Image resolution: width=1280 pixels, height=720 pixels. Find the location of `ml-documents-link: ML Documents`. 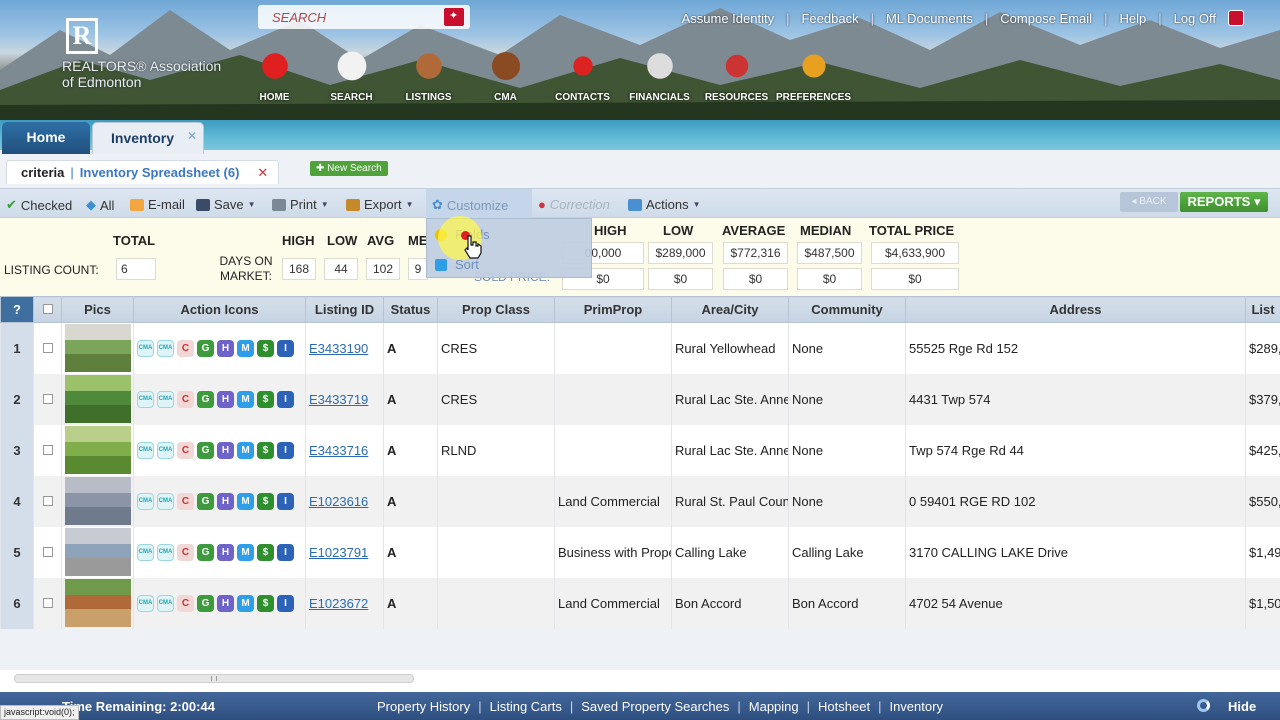

ml-documents-link: ML Documents is located at coordinates (929, 18).